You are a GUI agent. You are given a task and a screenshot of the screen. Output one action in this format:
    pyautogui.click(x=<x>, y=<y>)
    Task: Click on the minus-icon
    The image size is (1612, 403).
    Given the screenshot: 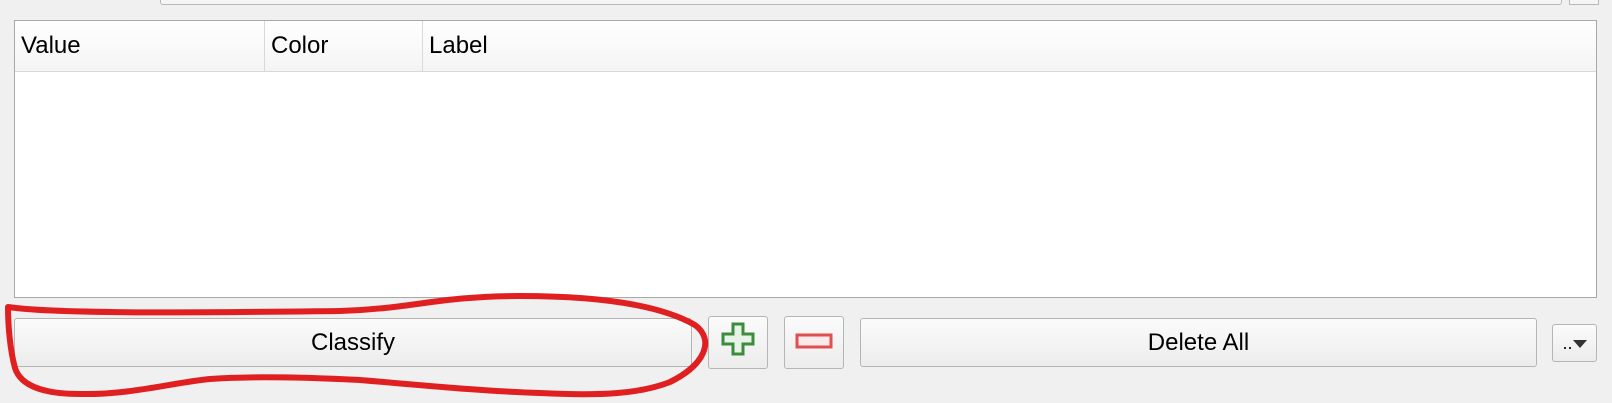 What is the action you would take?
    pyautogui.click(x=814, y=343)
    